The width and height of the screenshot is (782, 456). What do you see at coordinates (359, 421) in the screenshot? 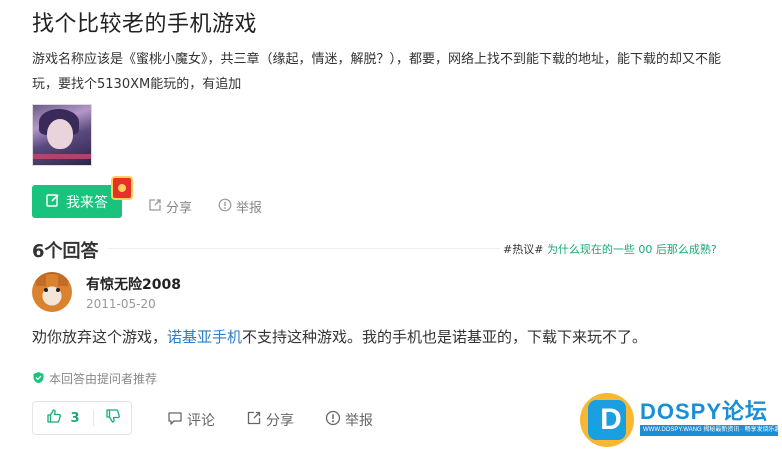
I see `answer-report-label: 举报` at bounding box center [359, 421].